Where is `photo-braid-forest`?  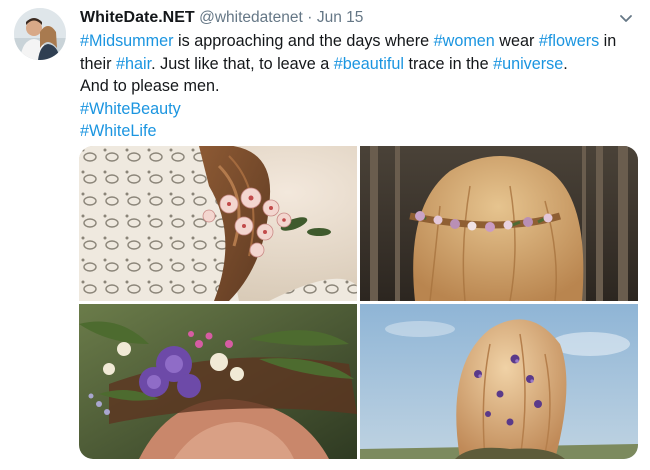
photo-braid-forest is located at coordinates (499, 223).